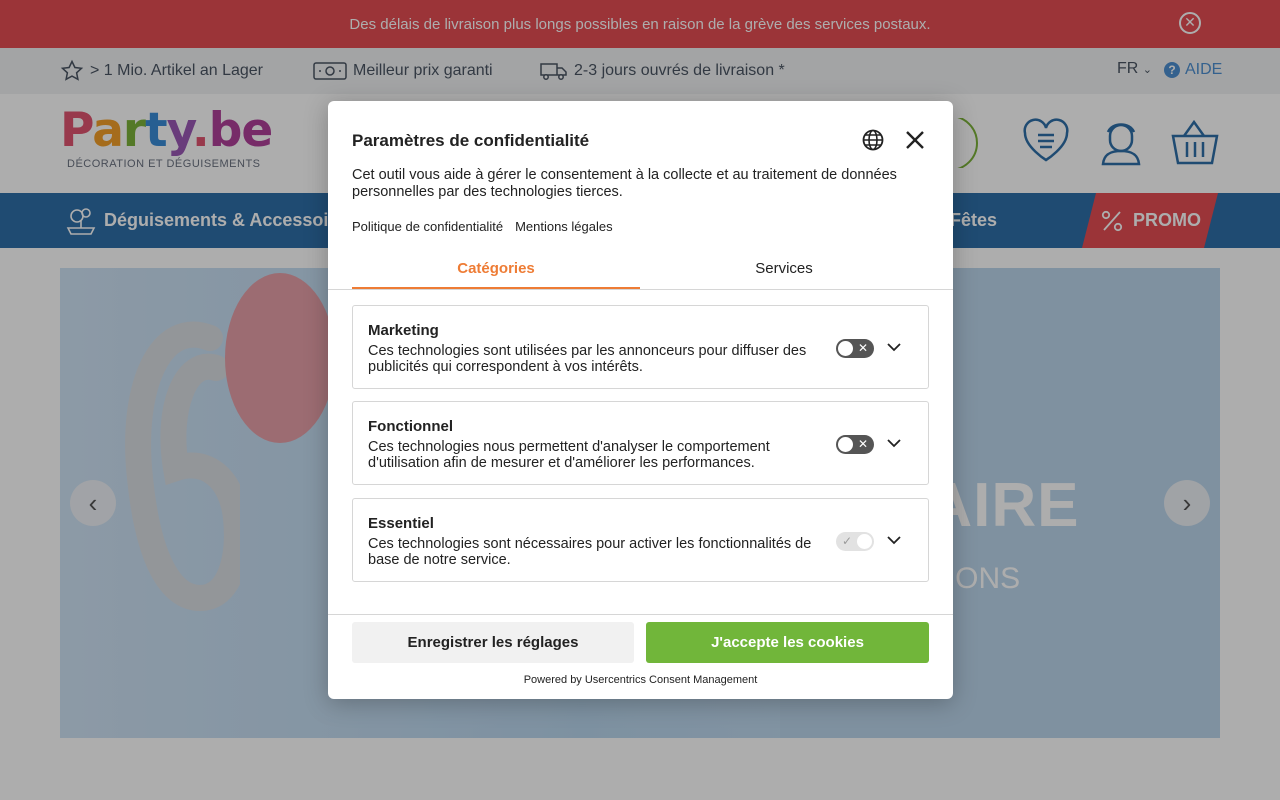  What do you see at coordinates (471, 140) in the screenshot?
I see `modal-title: Paramètres de confidentialité` at bounding box center [471, 140].